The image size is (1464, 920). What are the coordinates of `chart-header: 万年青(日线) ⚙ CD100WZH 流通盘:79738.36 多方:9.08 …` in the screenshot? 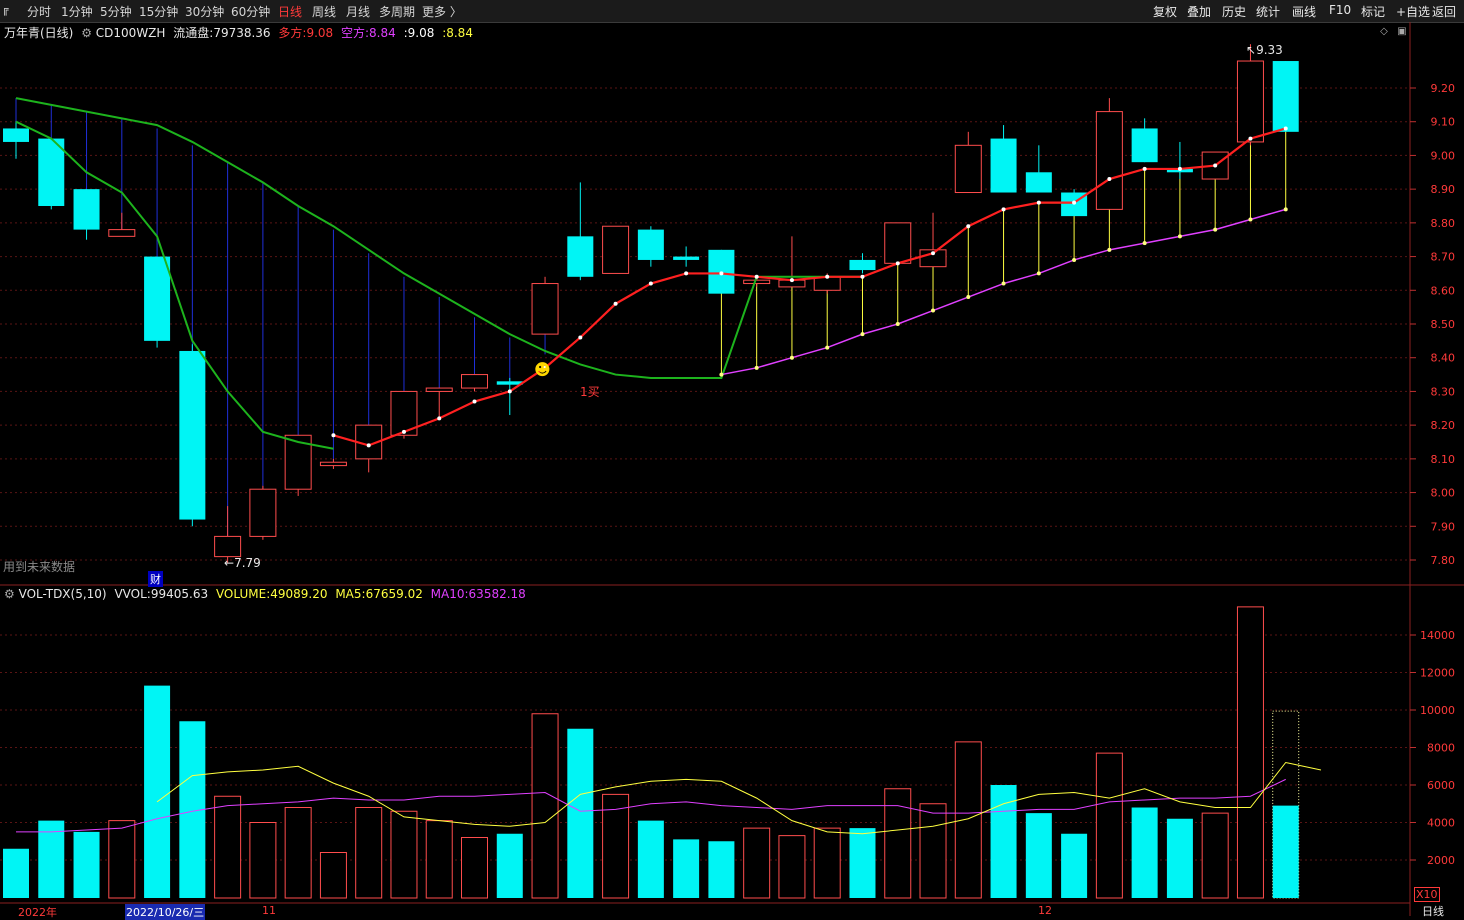 It's located at (238, 32).